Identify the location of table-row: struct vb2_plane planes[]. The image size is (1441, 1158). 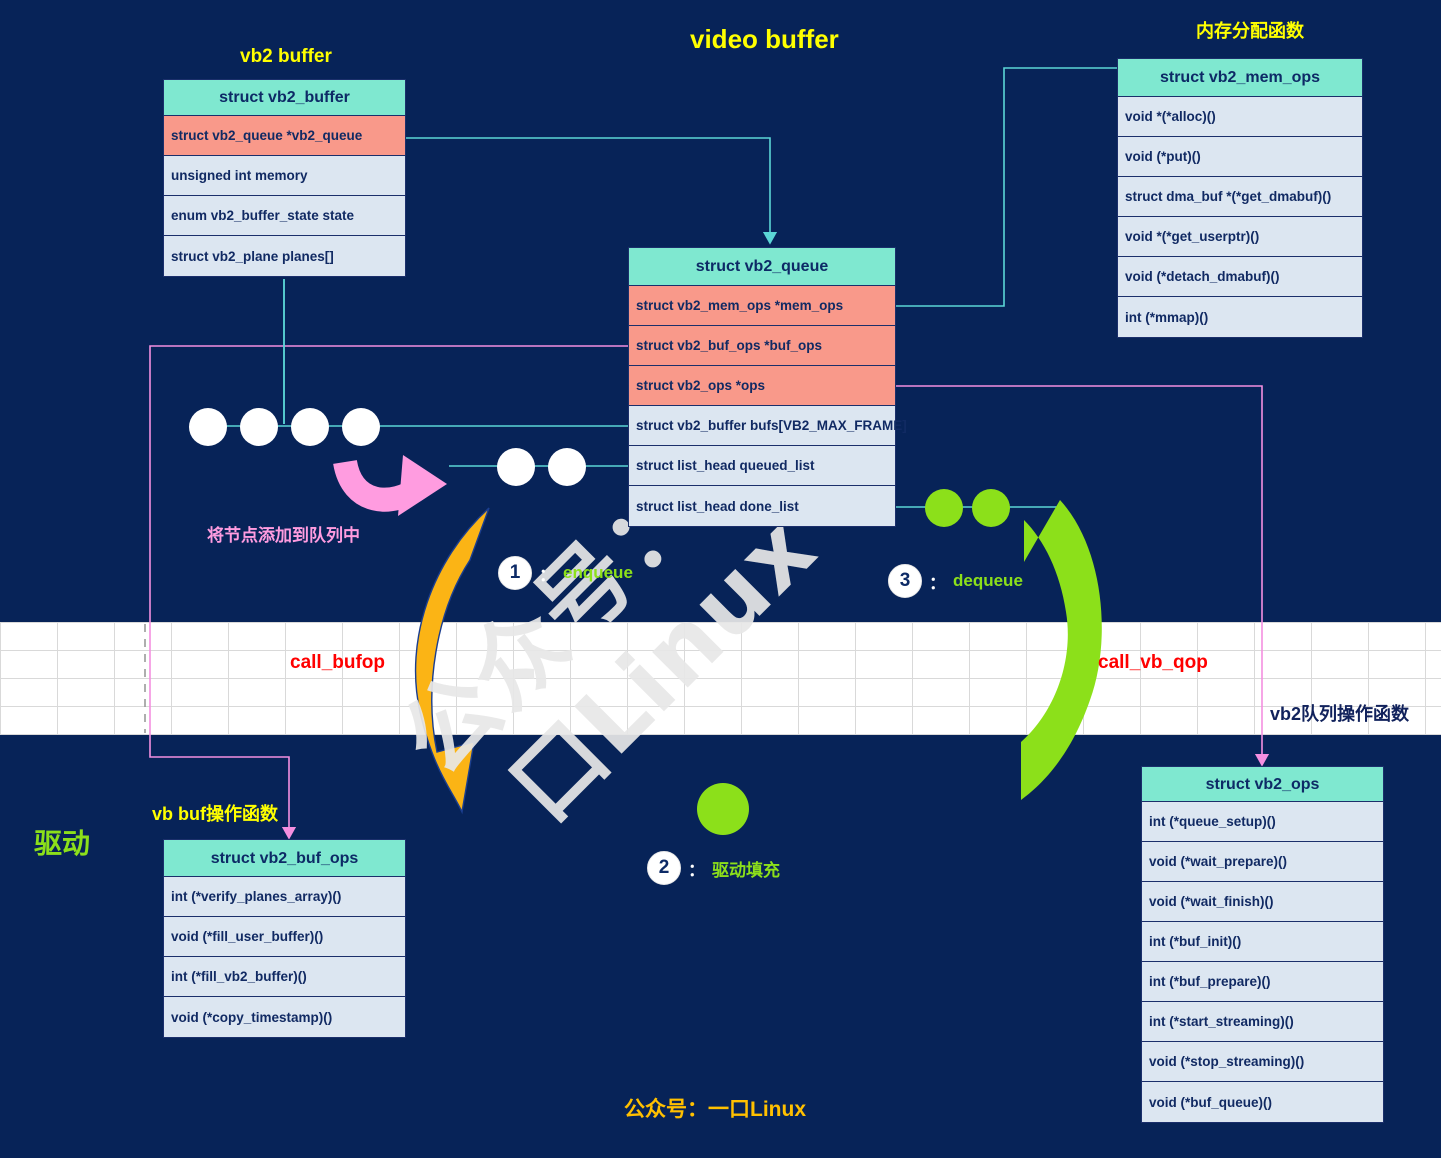
(284, 256).